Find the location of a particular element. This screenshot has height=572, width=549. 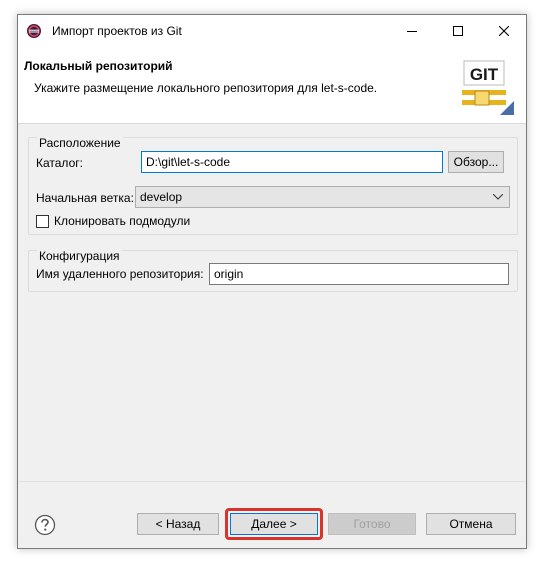

git-logo-icon: GIT is located at coordinates (488, 87).